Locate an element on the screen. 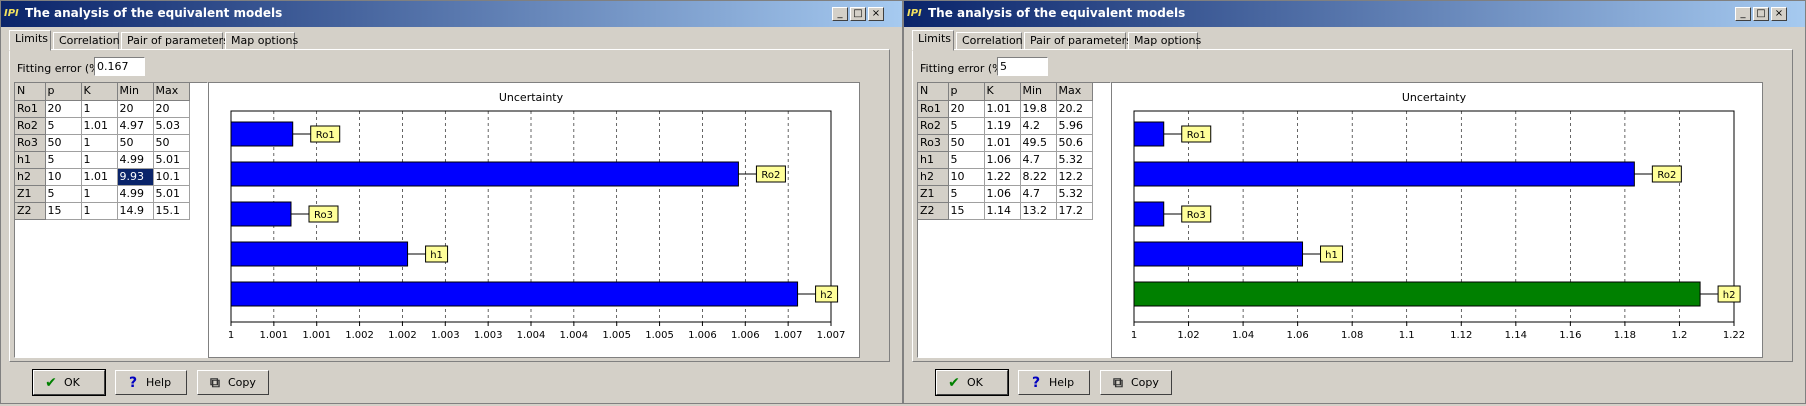 The image size is (1806, 406). row-header-cell: Ro2 is located at coordinates (30, 126).